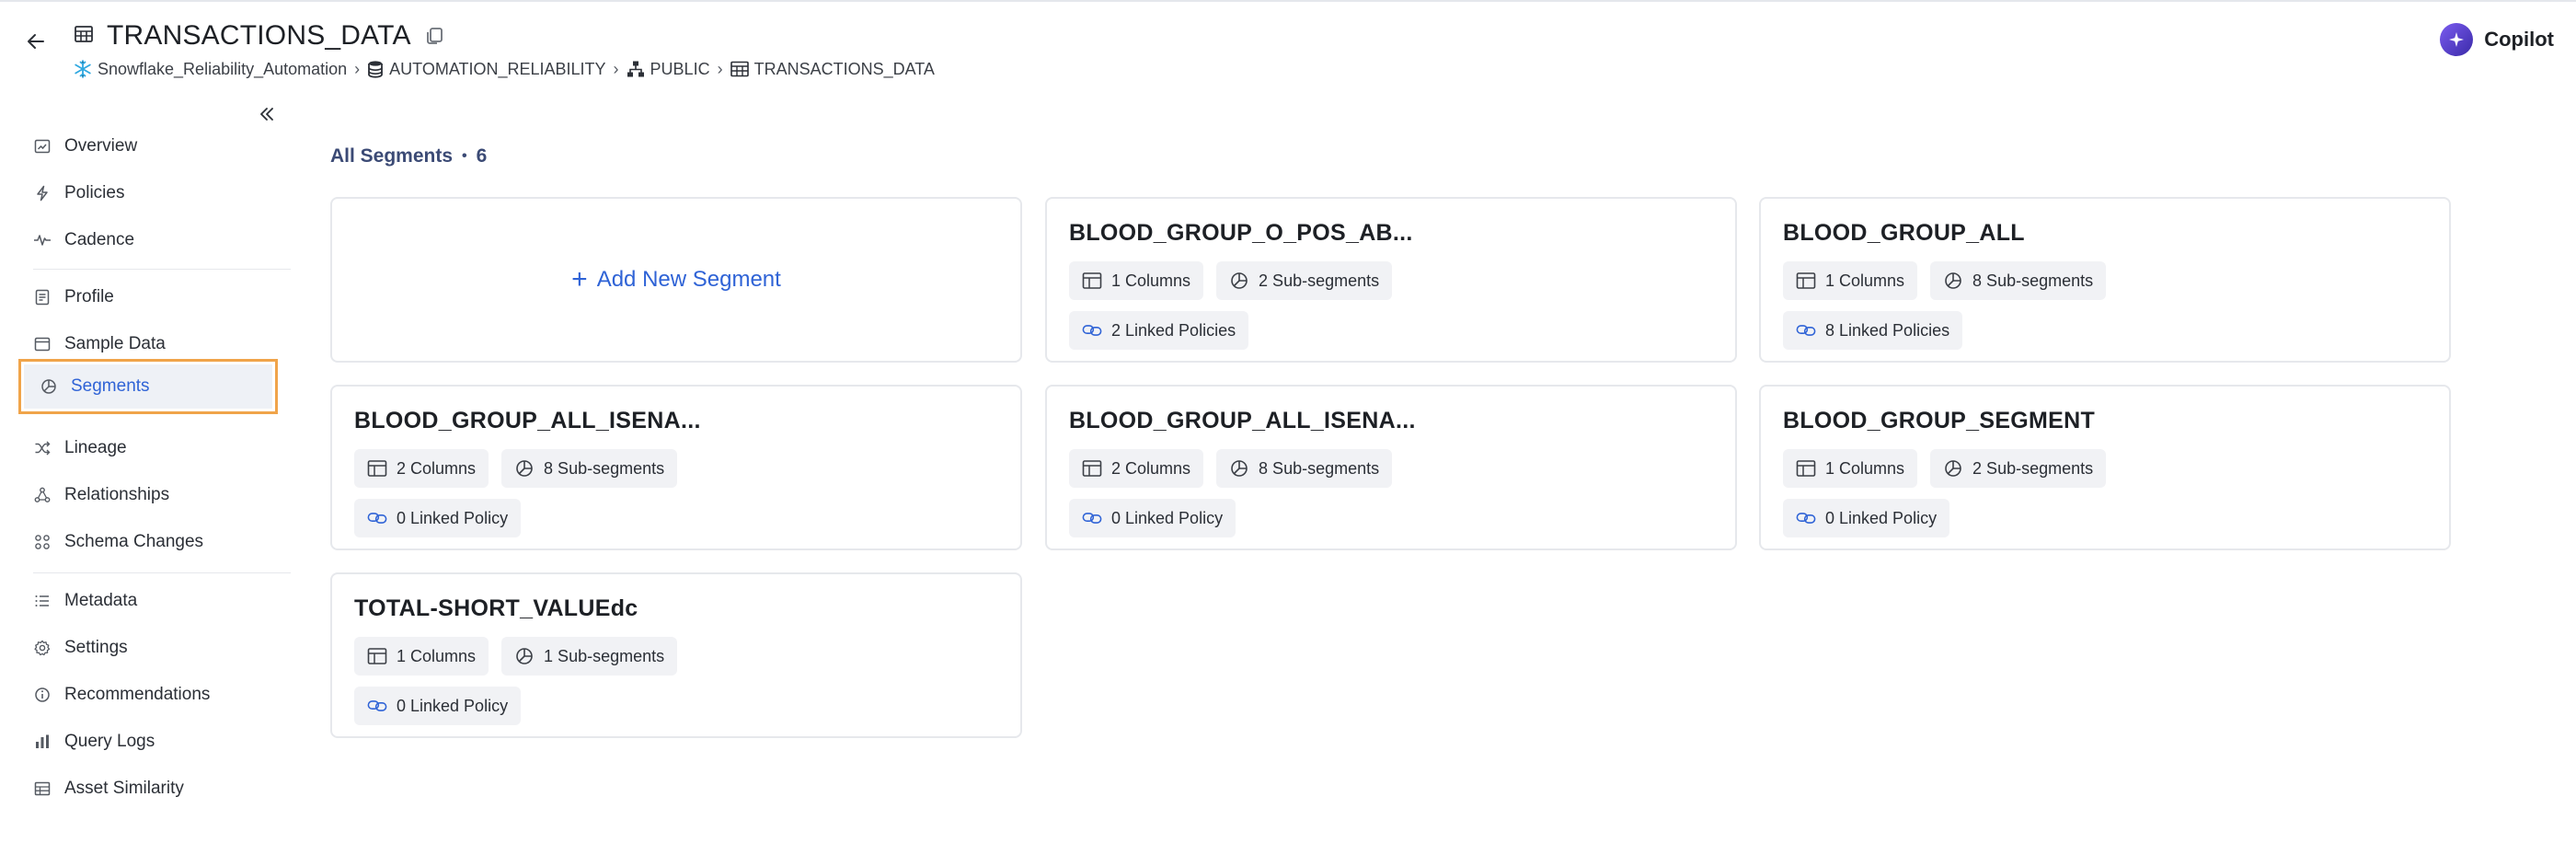 The width and height of the screenshot is (2576, 843). What do you see at coordinates (2457, 39) in the screenshot?
I see `sparkle-icon` at bounding box center [2457, 39].